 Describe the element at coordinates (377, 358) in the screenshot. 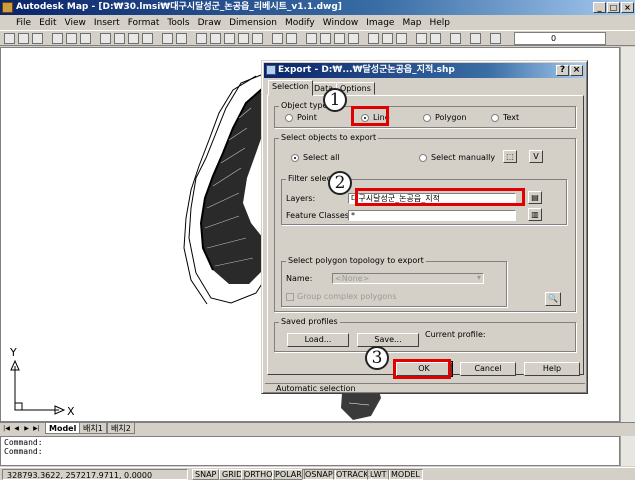

I see `callout-3: 3` at that location.